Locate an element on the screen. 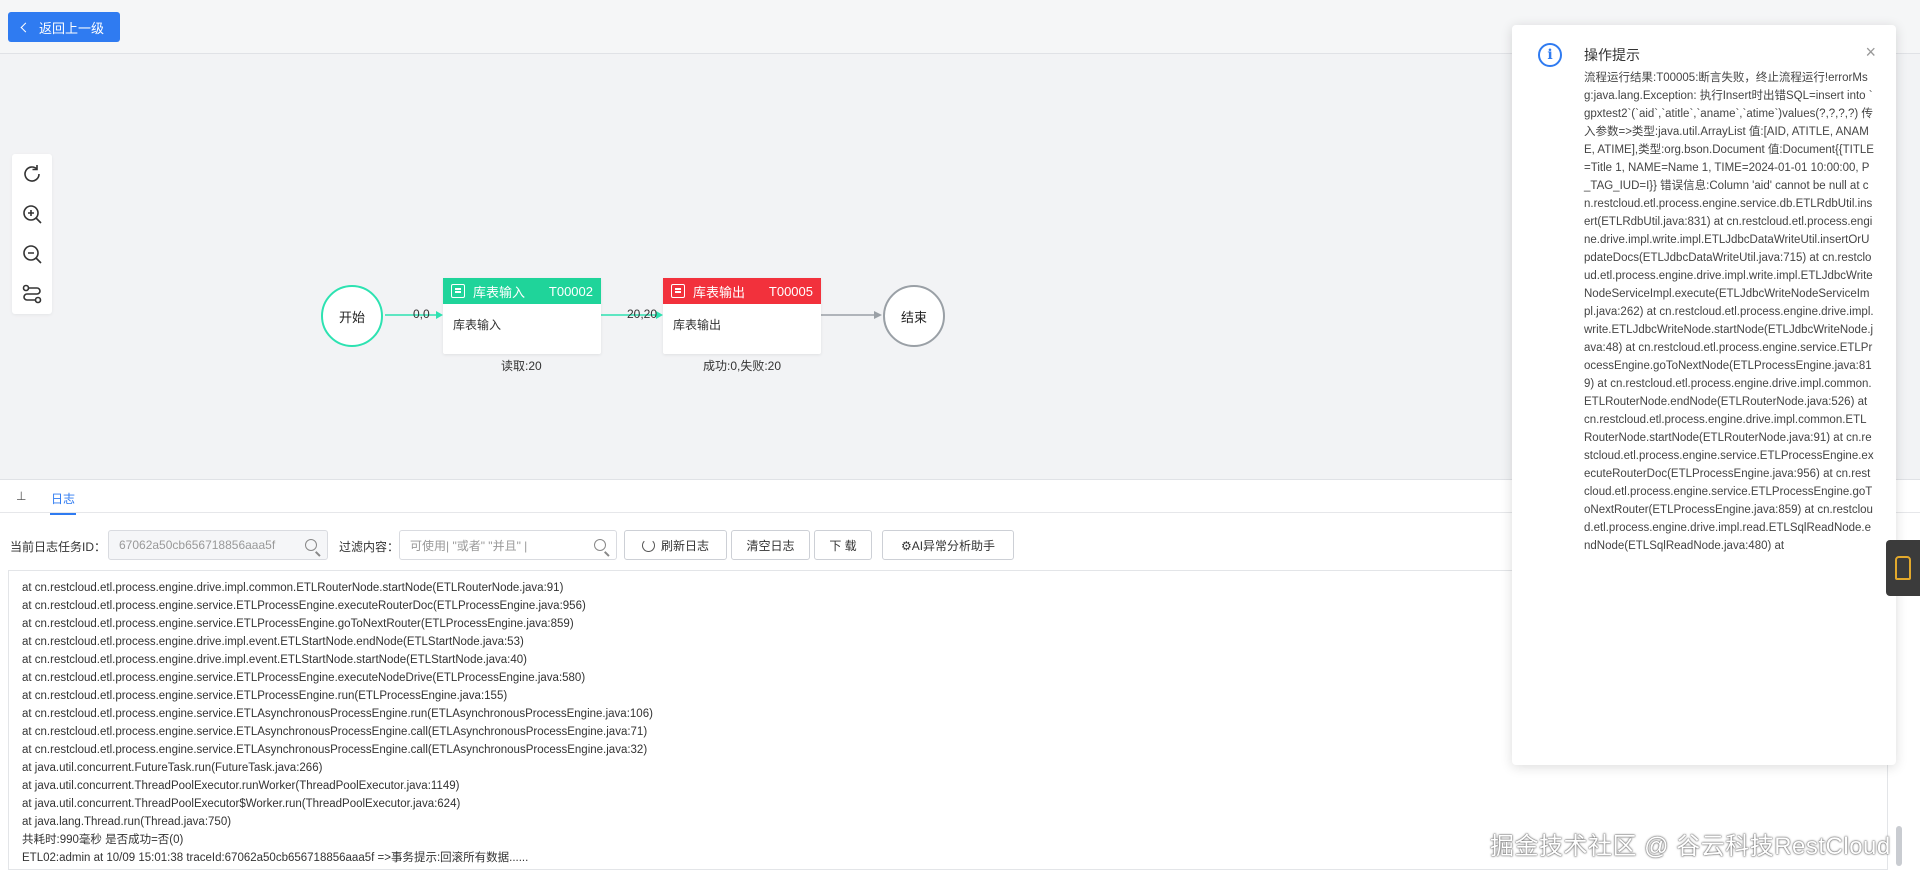  task-node-input-body: 库表输入 is located at coordinates (477, 325).